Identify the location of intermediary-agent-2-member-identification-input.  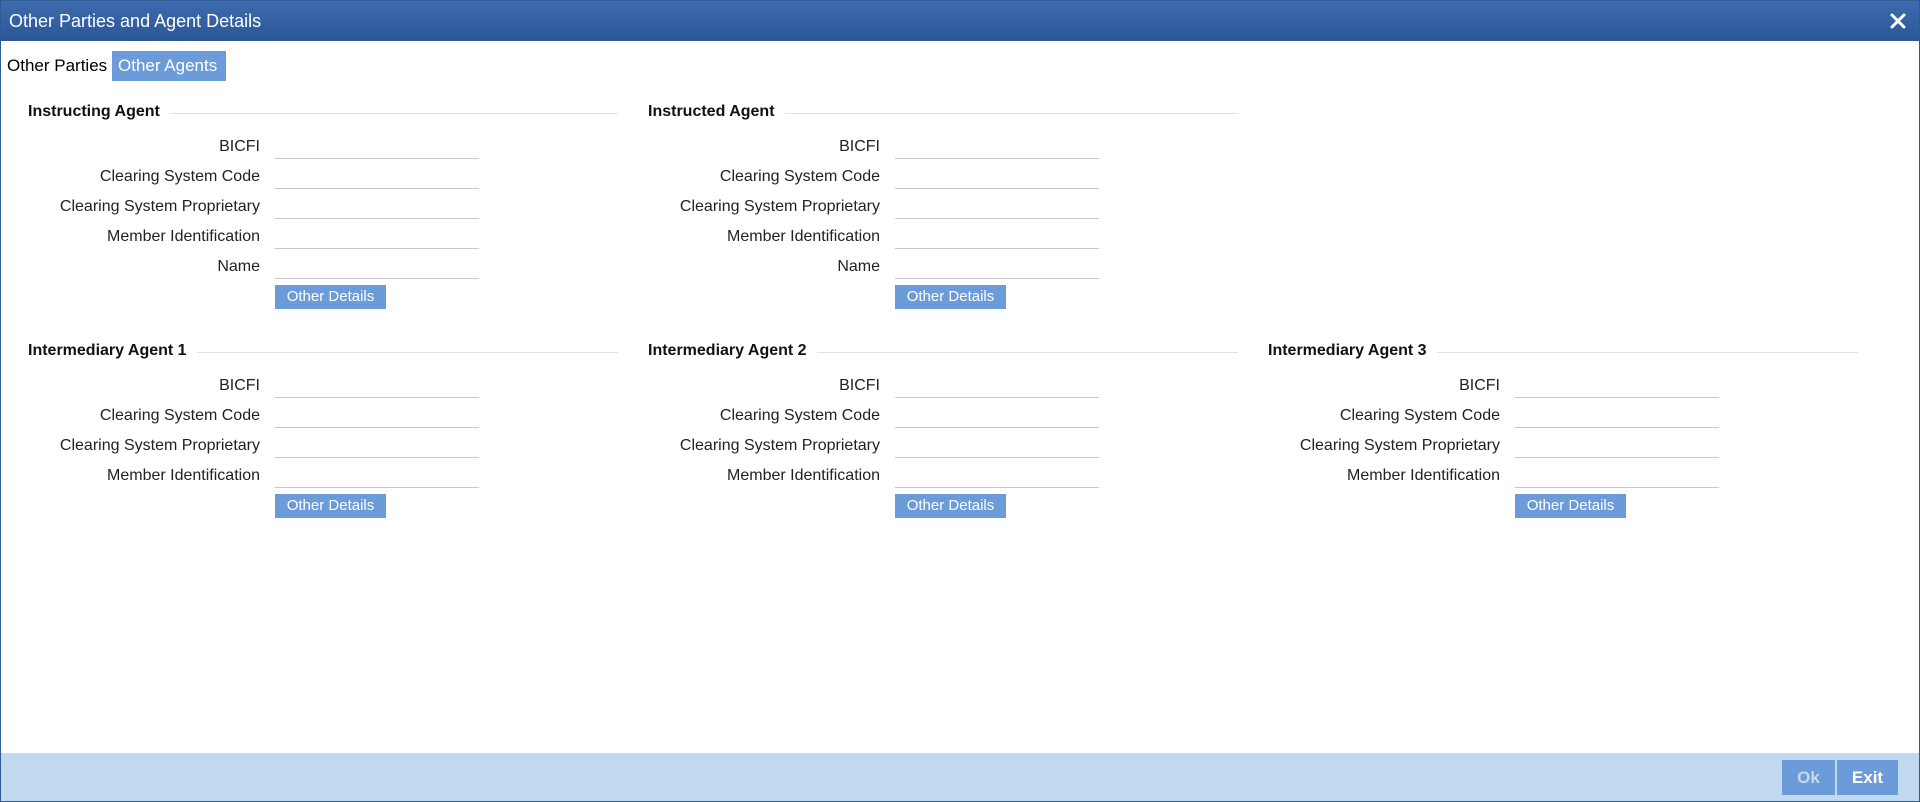
(997, 474).